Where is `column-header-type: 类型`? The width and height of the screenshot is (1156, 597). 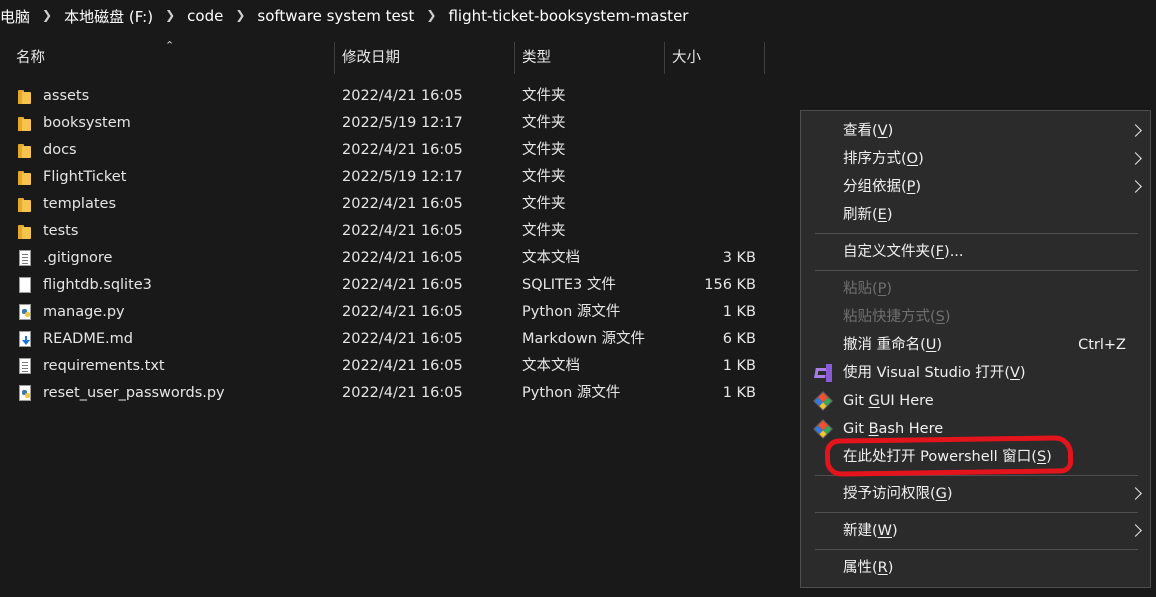
column-header-type: 类型 is located at coordinates (532, 58).